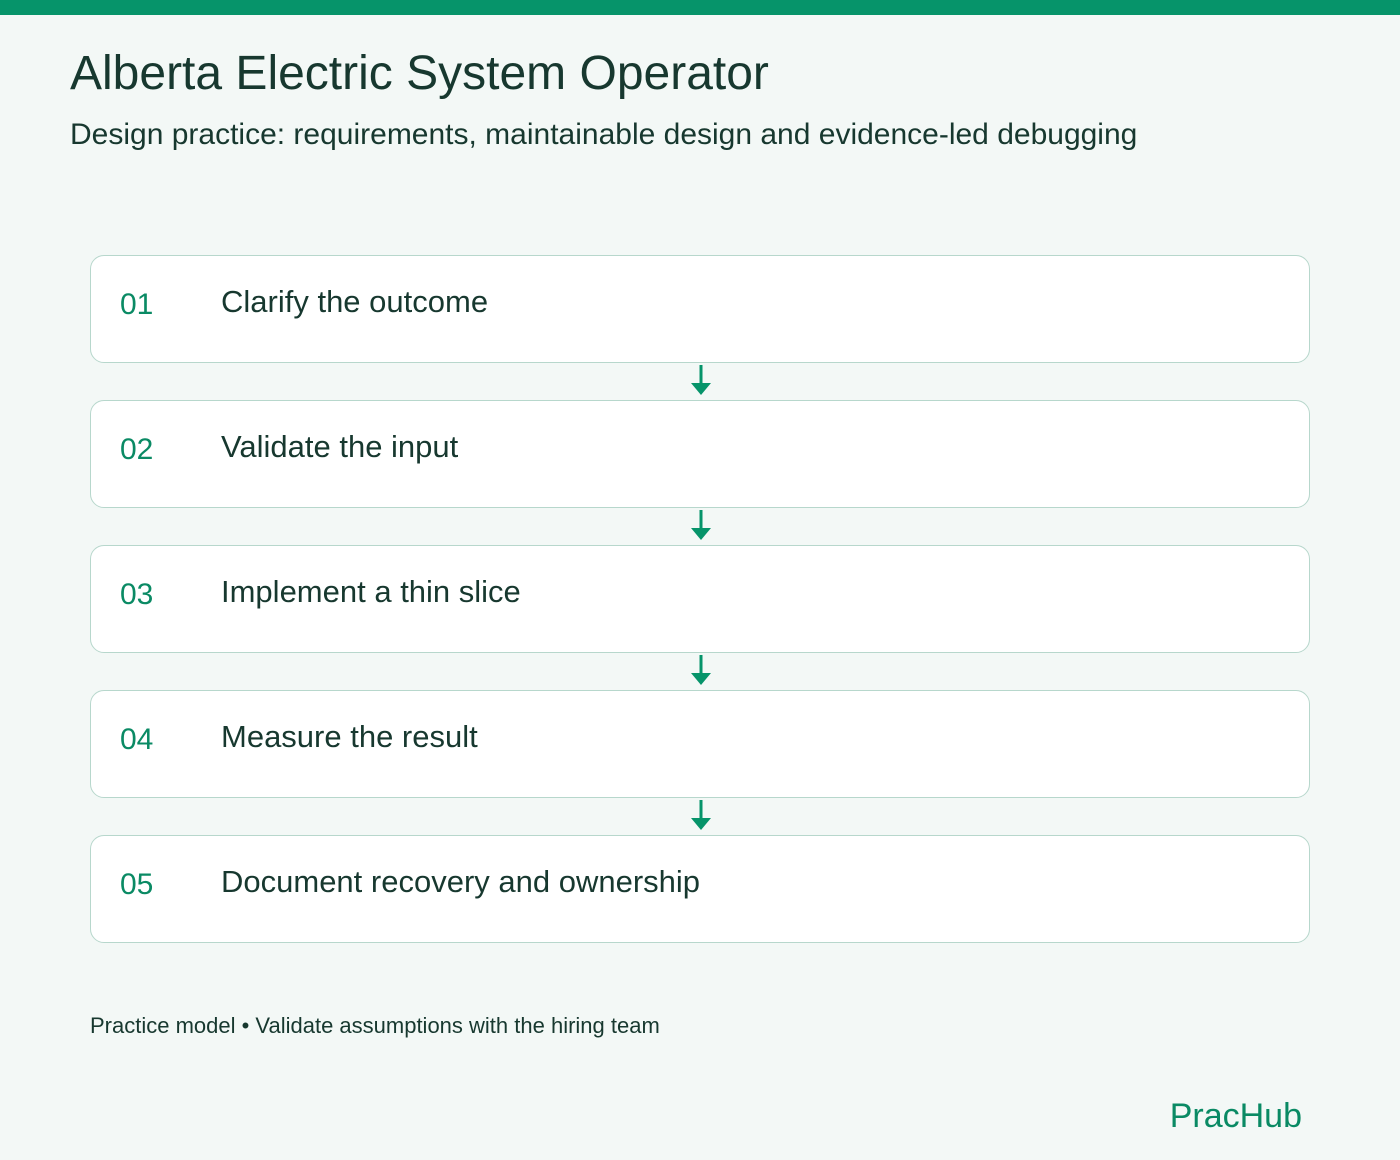 The height and width of the screenshot is (1160, 1400). I want to click on step-label: Validate the input, so click(340, 446).